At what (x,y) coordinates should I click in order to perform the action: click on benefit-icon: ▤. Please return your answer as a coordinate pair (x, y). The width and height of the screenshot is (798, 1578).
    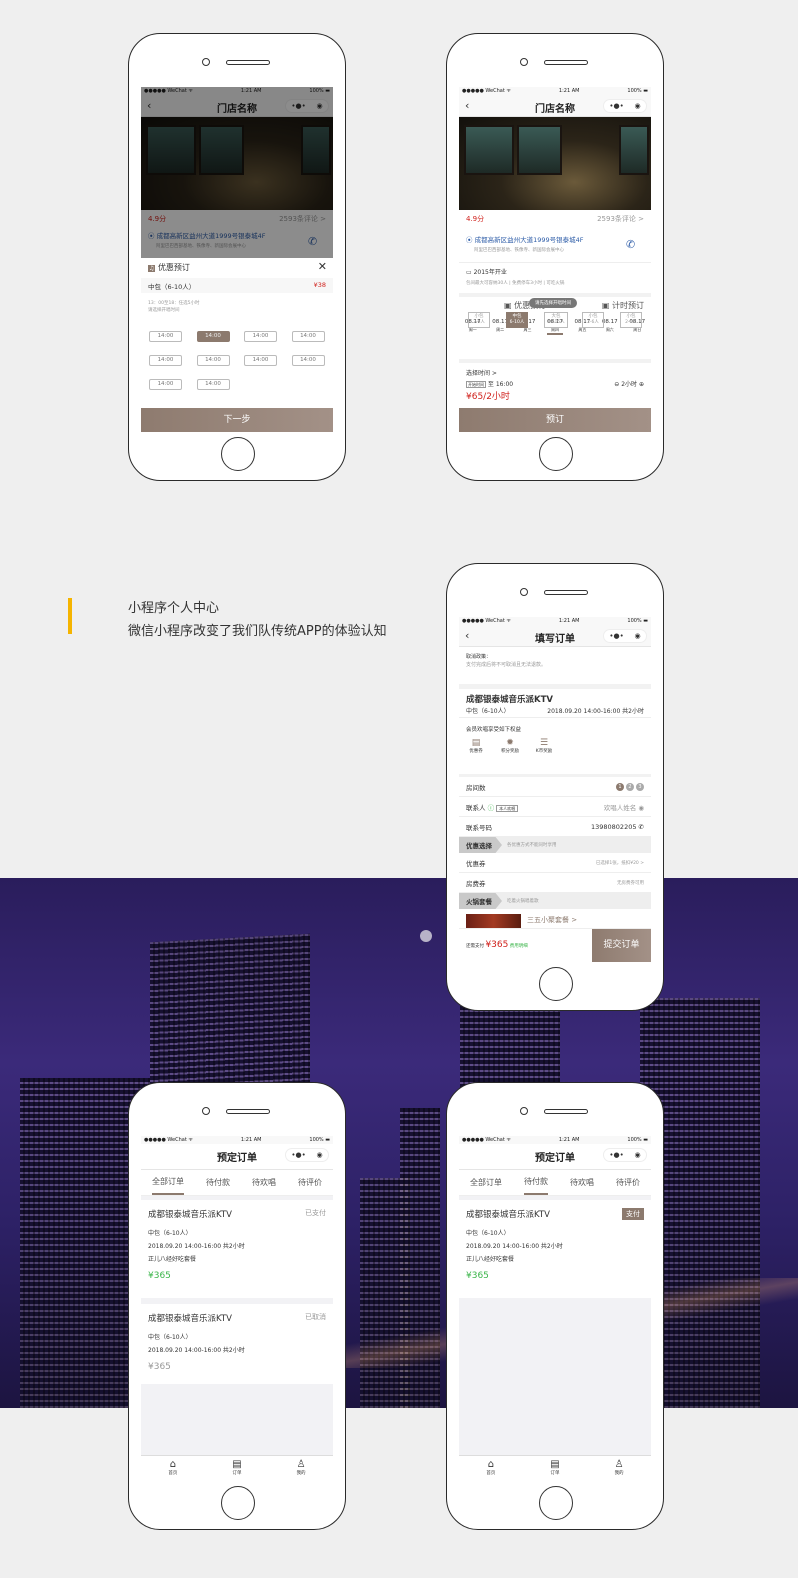
    Looking at the image, I should click on (476, 743).